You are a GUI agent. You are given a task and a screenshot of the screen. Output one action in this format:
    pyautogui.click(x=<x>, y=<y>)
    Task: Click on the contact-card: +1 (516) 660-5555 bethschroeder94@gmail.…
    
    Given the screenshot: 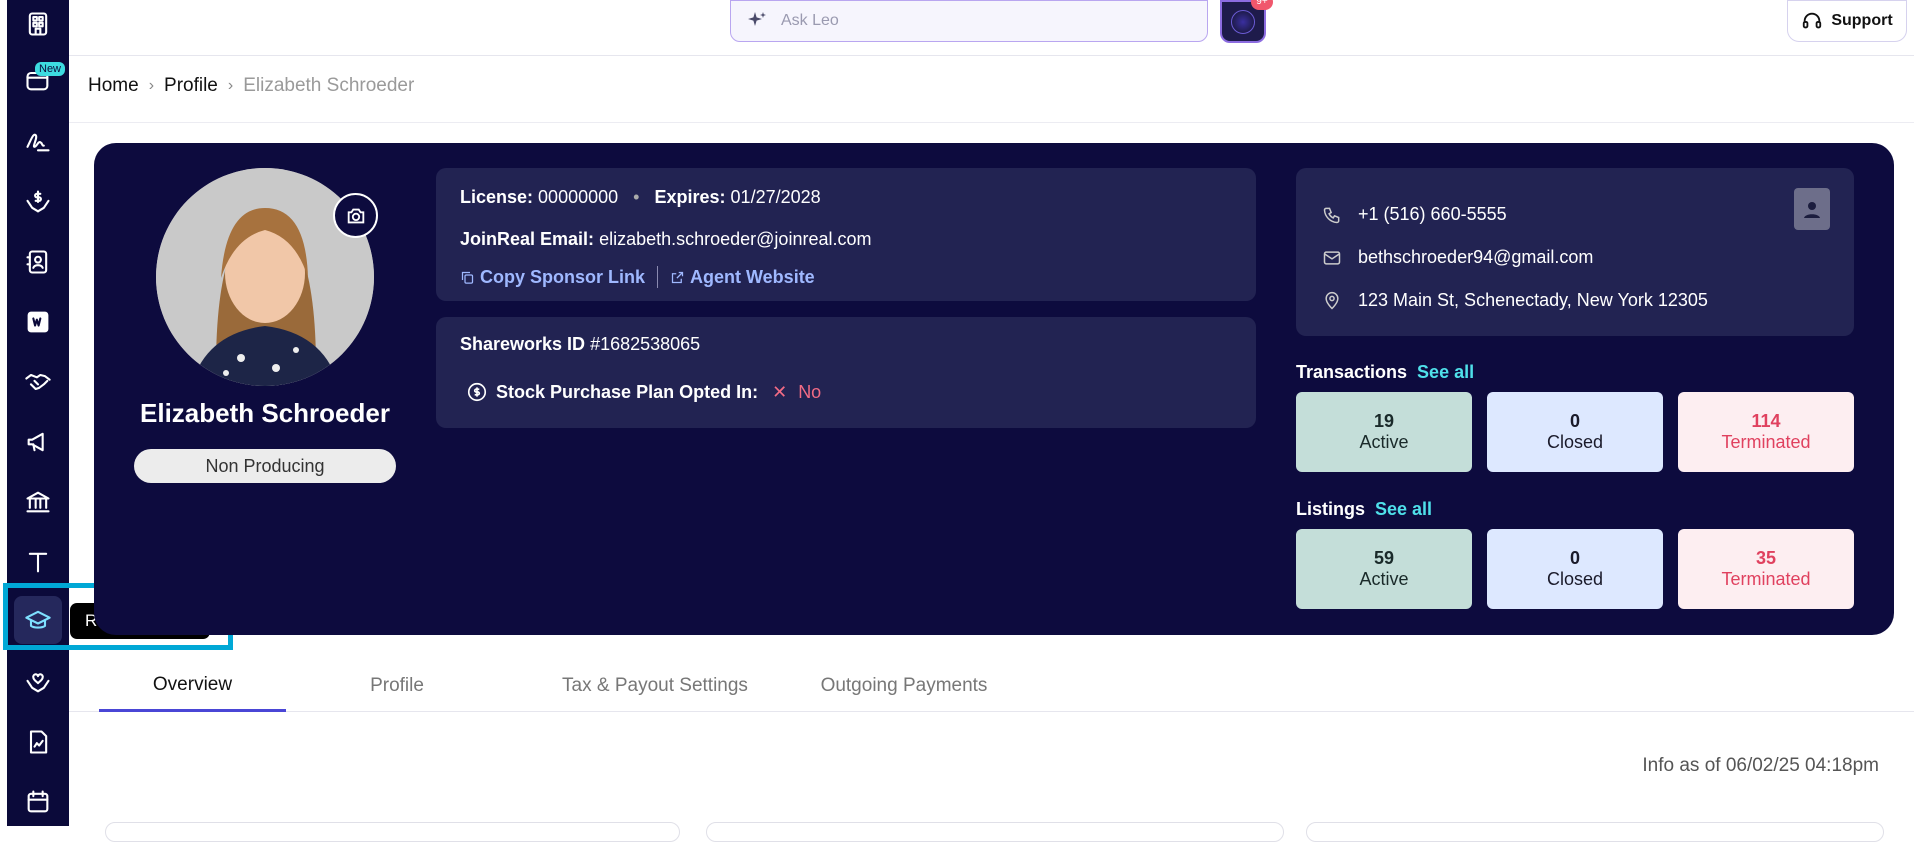 What is the action you would take?
    pyautogui.click(x=1575, y=252)
    